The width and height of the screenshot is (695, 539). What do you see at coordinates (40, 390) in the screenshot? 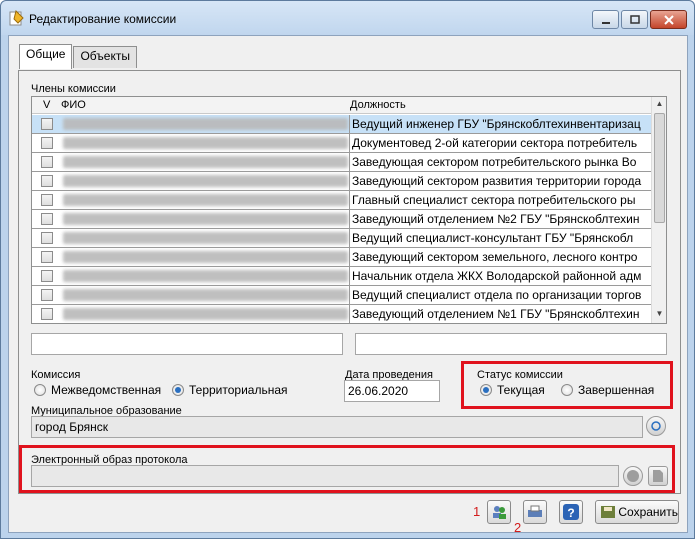
I see `radio-dot-icon` at bounding box center [40, 390].